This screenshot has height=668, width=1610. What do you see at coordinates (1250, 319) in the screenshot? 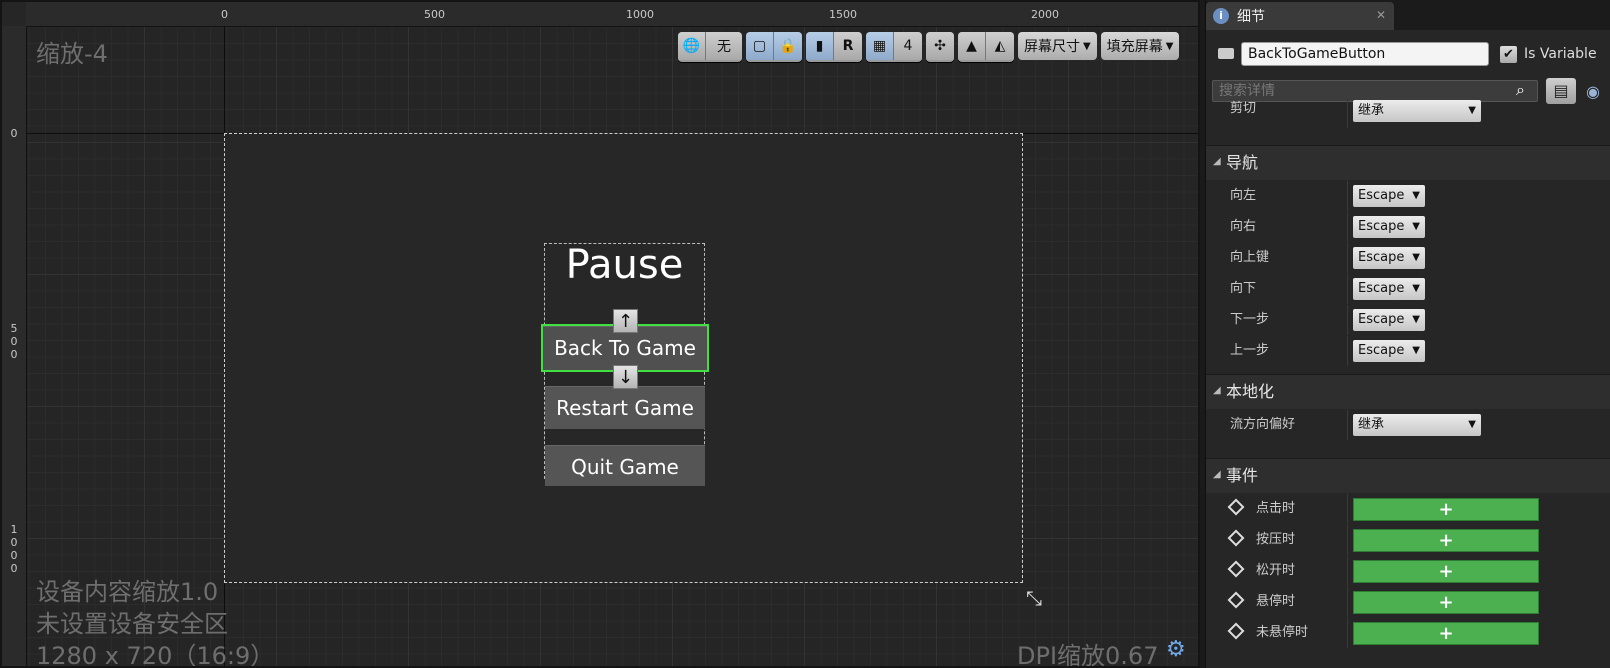
I see `prop-label: 下一步` at bounding box center [1250, 319].